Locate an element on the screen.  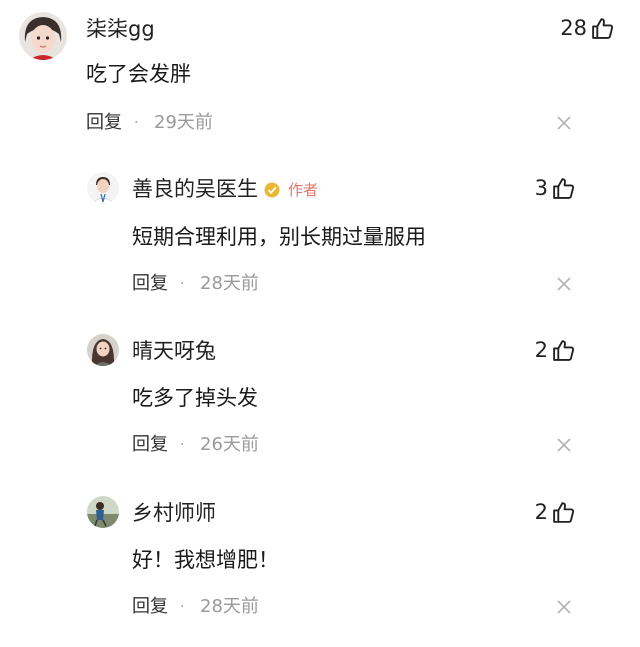
like-button: 3 is located at coordinates (555, 188).